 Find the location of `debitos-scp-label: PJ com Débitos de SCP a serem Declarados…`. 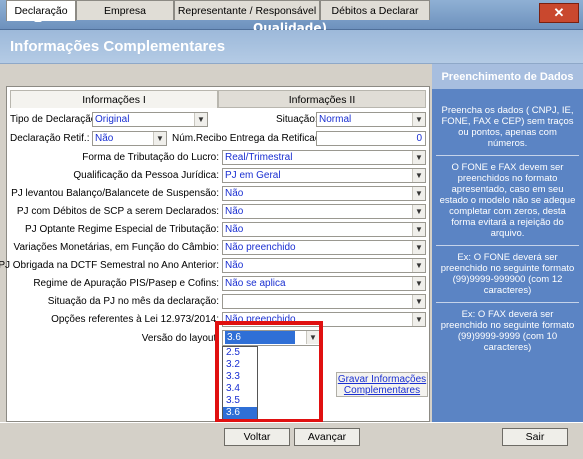

debitos-scp-label: PJ com Débitos de SCP a serem Declarados… is located at coordinates (117, 211).